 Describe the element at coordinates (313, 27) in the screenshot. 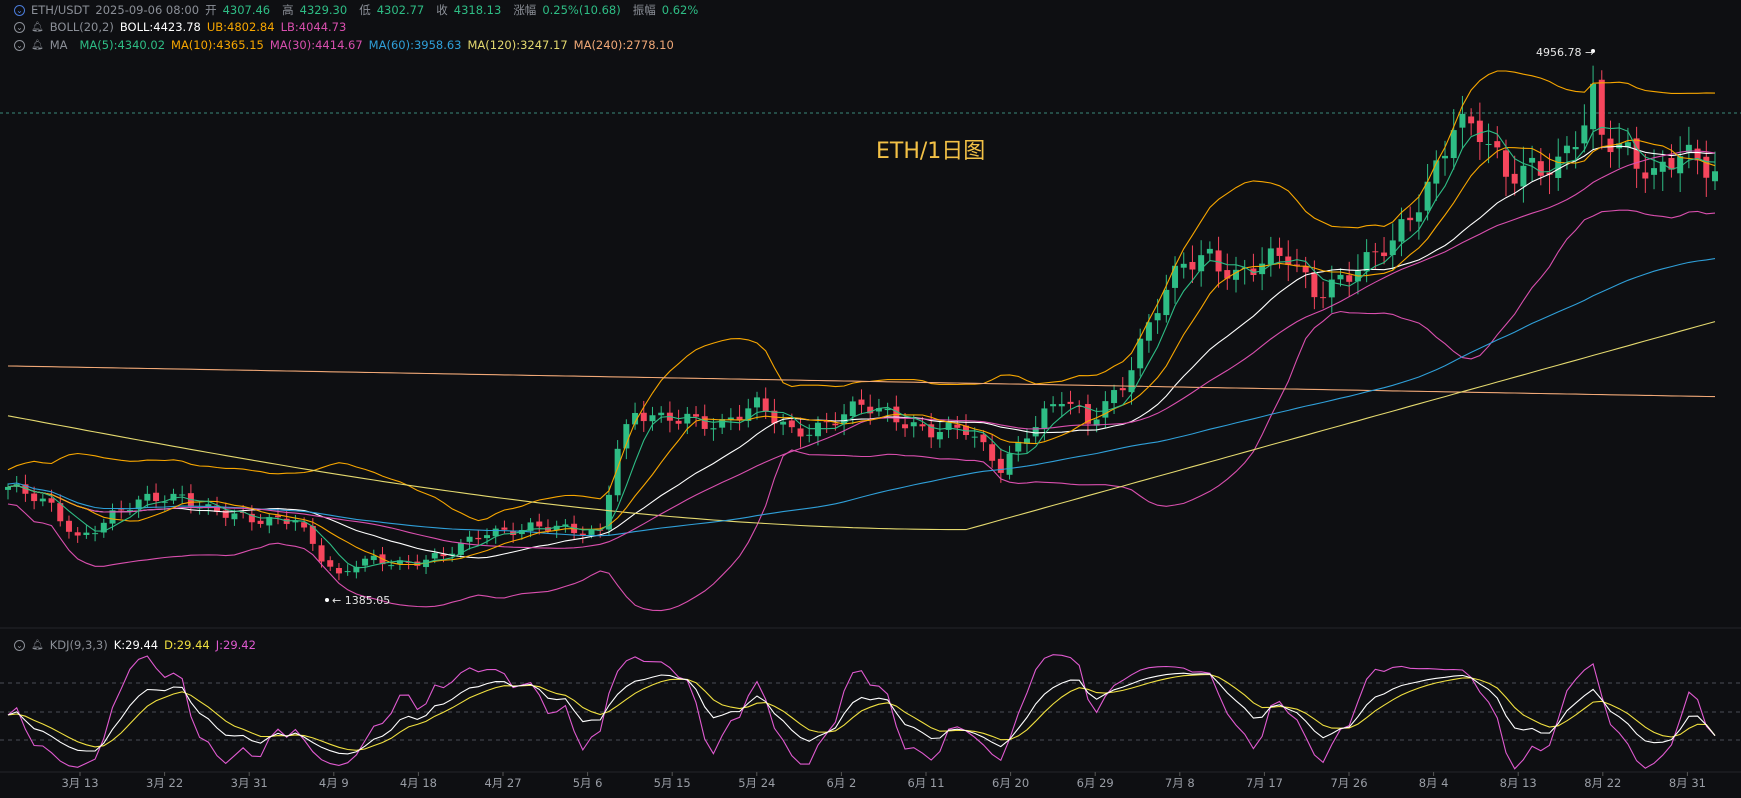

I see `boll-lb-value: LB:4044.73` at that location.